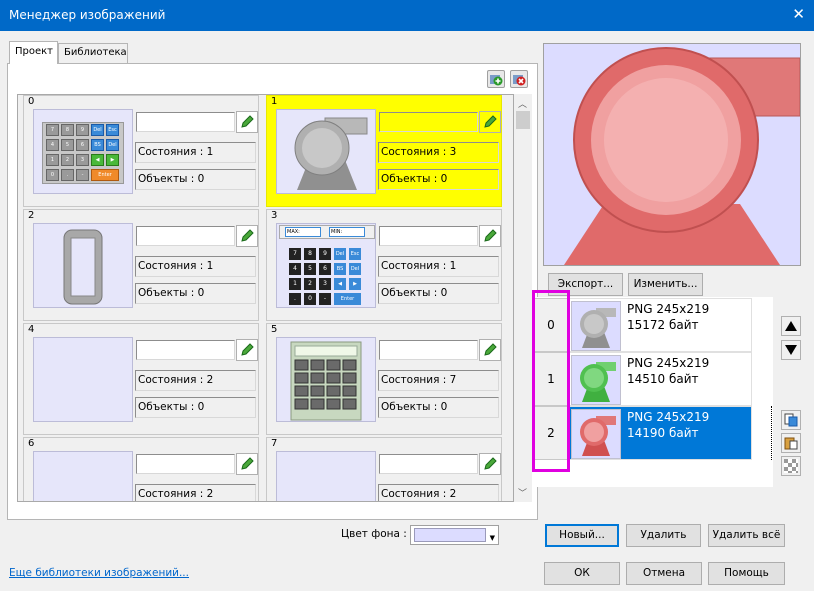  I want to click on key: Esc, so click(355, 254).